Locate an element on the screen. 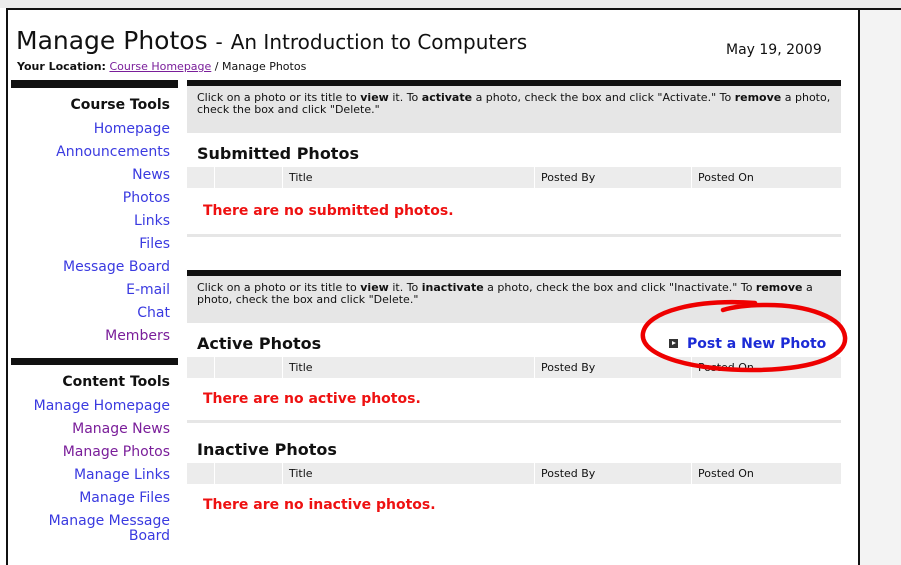  submitted-table-header: Title Posted By Posted On is located at coordinates (514, 177).